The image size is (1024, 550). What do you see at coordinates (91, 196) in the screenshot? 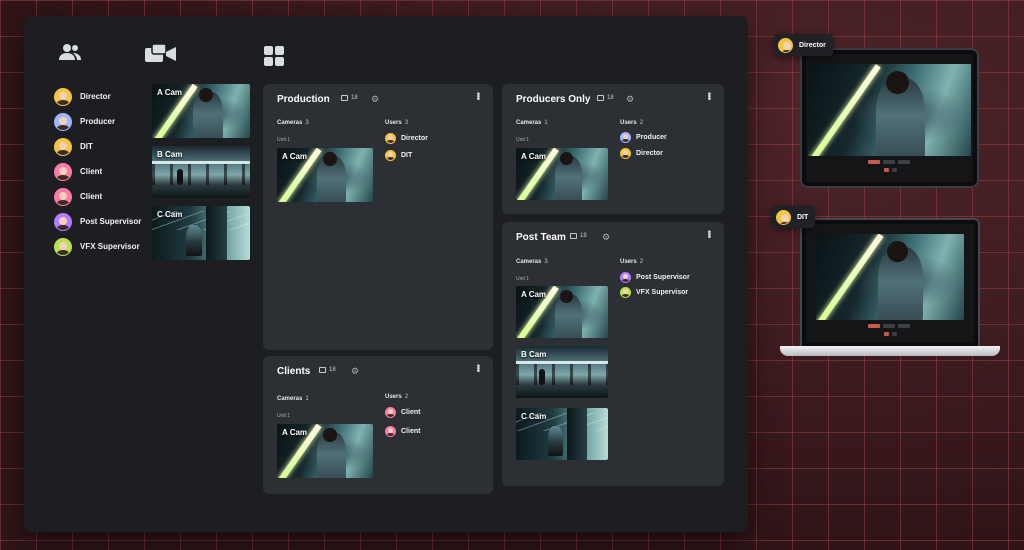
I see `user-name: Client` at bounding box center [91, 196].